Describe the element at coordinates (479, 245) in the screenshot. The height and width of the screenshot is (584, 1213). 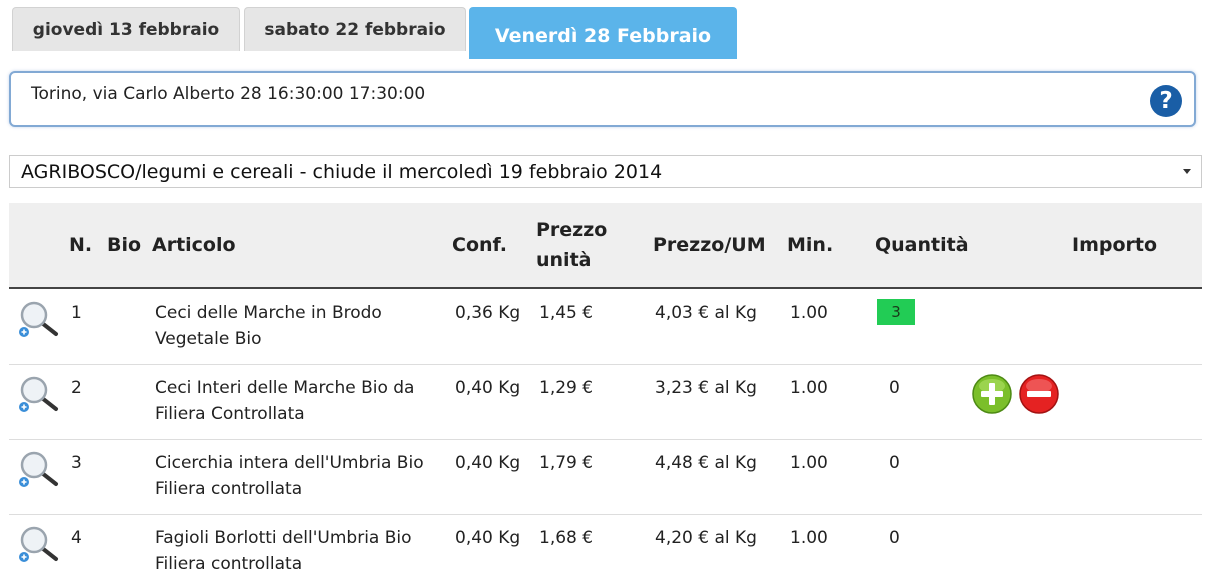
I see `header-conf: Conf.` at that location.